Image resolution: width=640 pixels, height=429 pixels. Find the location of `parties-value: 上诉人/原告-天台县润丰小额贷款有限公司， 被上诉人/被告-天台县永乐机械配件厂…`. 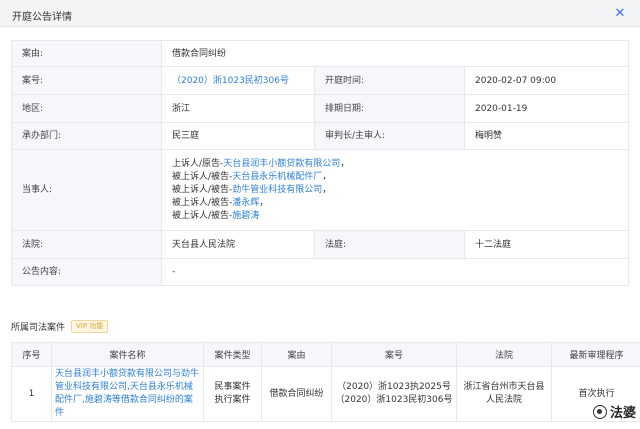

parties-value: 上诉人/原告-天台县润丰小额贷款有限公司， 被上诉人/被告-天台县永乐机械配件厂… is located at coordinates (395, 190).